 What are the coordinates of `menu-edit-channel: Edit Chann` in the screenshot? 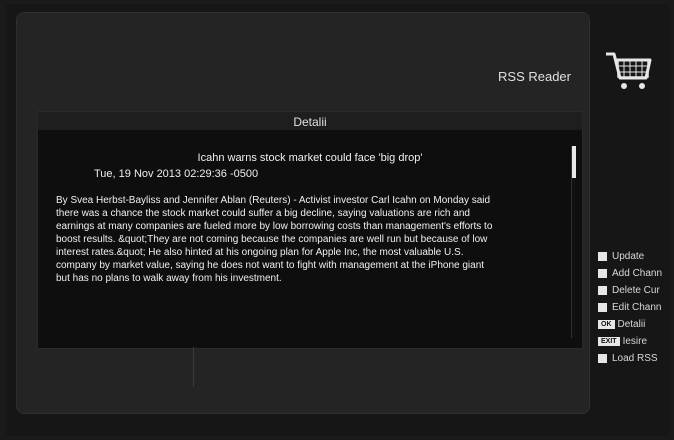 It's located at (636, 307).